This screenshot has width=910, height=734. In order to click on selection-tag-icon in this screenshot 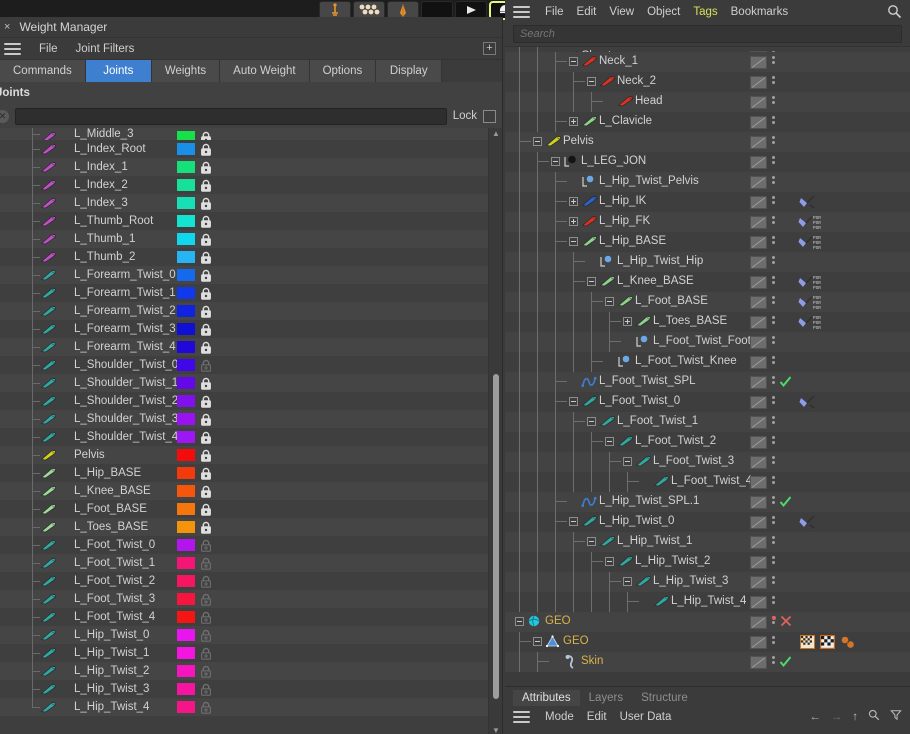, I will do `click(848, 644)`.